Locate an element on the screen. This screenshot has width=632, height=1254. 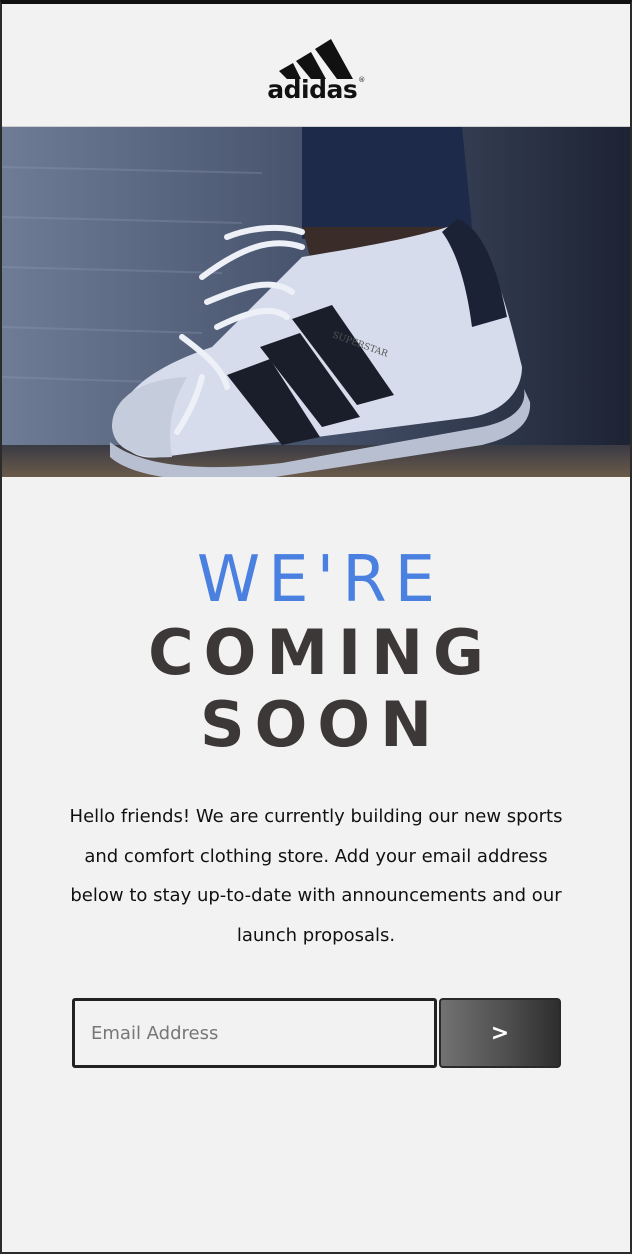
header: adidas® is located at coordinates (316, 65).